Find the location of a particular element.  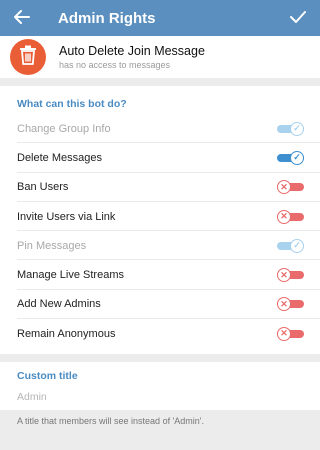

permission-label: Remain Anonymous is located at coordinates (66, 333).